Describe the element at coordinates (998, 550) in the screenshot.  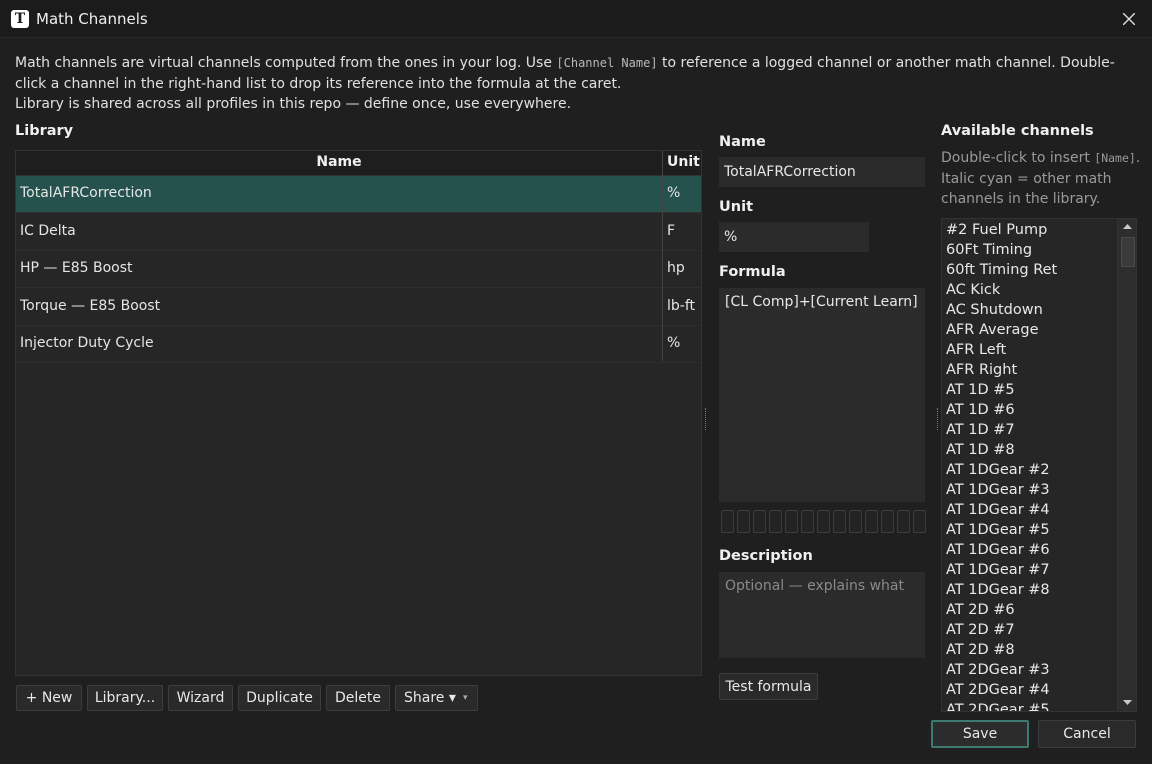
I see `list-item: AT 1DGear #6` at that location.